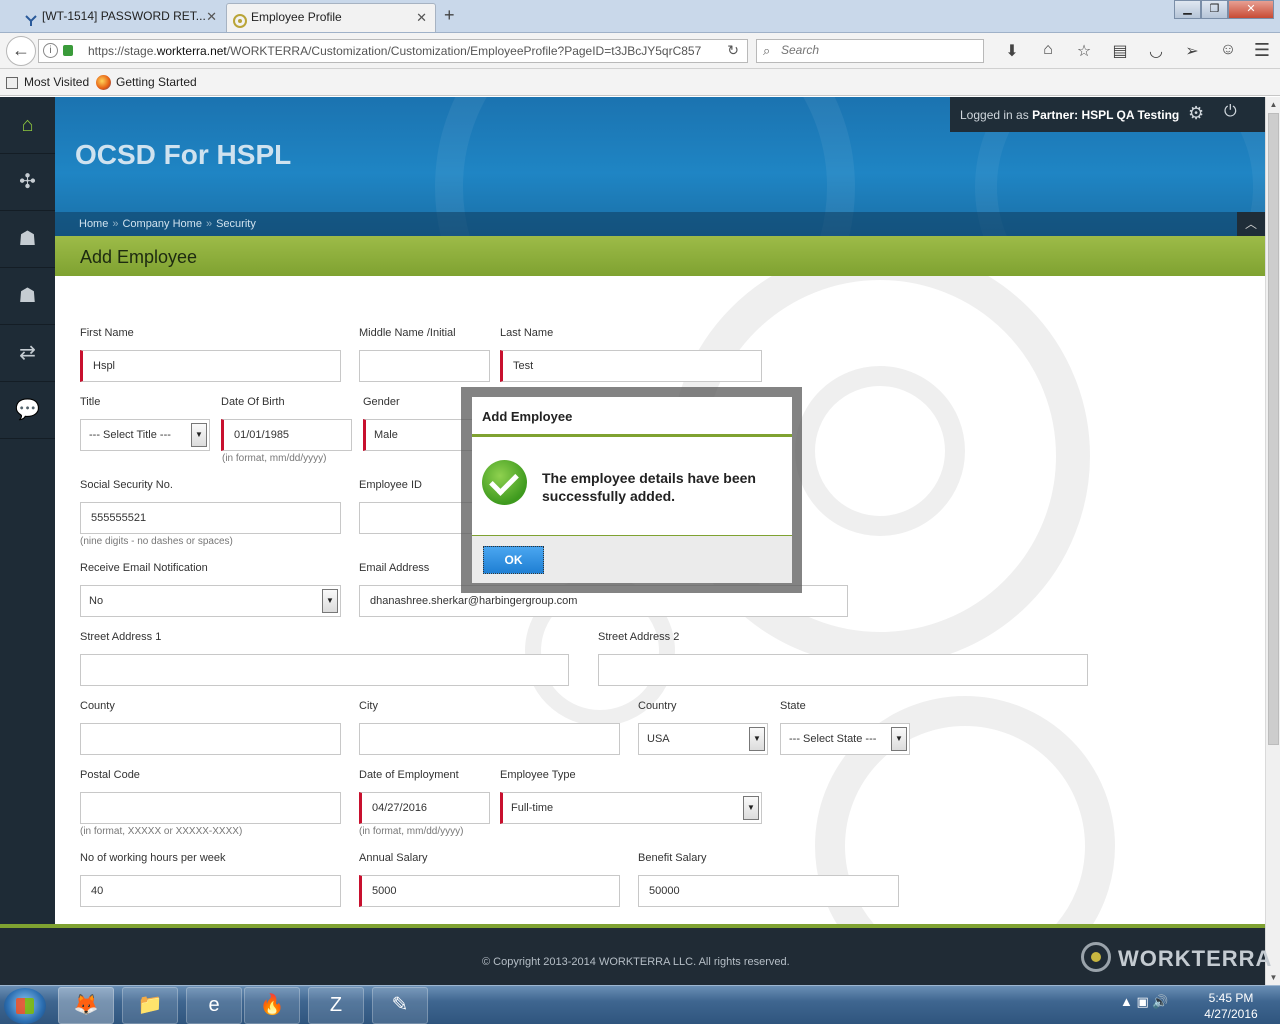 The height and width of the screenshot is (1024, 1280). I want to click on start-button, so click(25, 1006).